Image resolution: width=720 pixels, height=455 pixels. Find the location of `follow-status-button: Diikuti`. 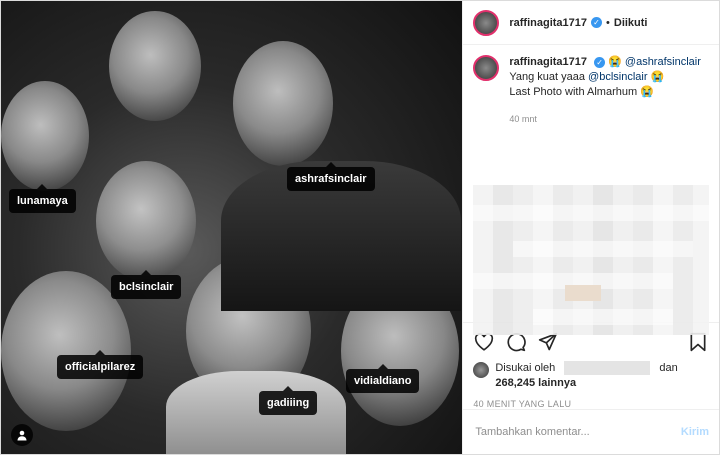

follow-status-button: Diikuti is located at coordinates (631, 23).